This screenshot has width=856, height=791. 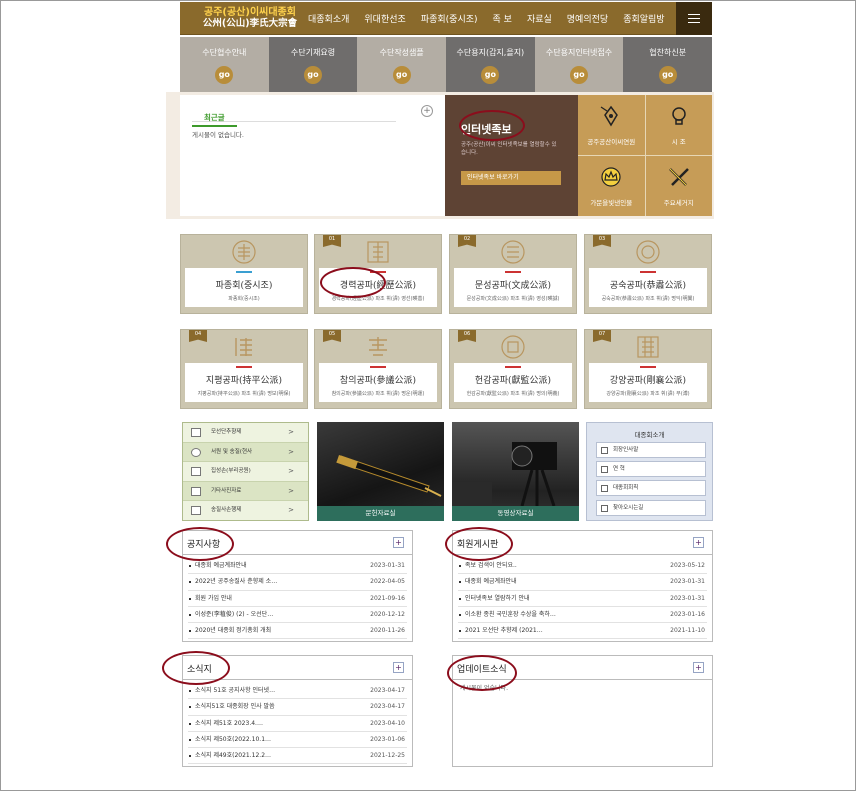 I want to click on site-logo: 공주(공산)이씨대종회 公州(公山)李氏大宗會, so click(x=250, y=18).